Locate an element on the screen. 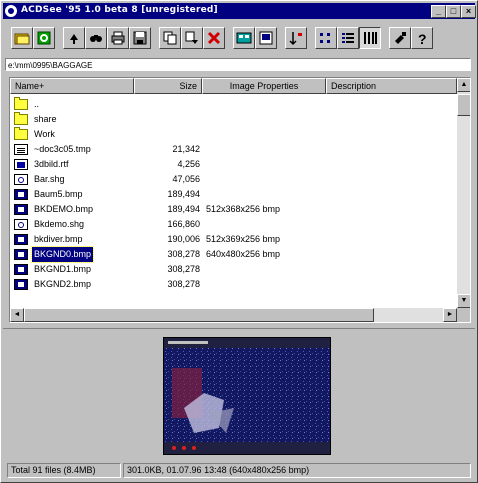 This screenshot has height=483, width=478. scroll-right-button: ► is located at coordinates (450, 315).